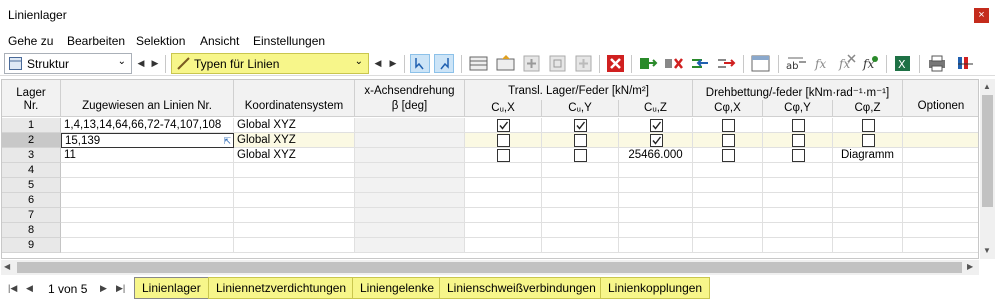 The width and height of the screenshot is (995, 301). Describe the element at coordinates (987, 169) in the screenshot. I see `vertical-scrollbar: ▲ ▼` at that location.